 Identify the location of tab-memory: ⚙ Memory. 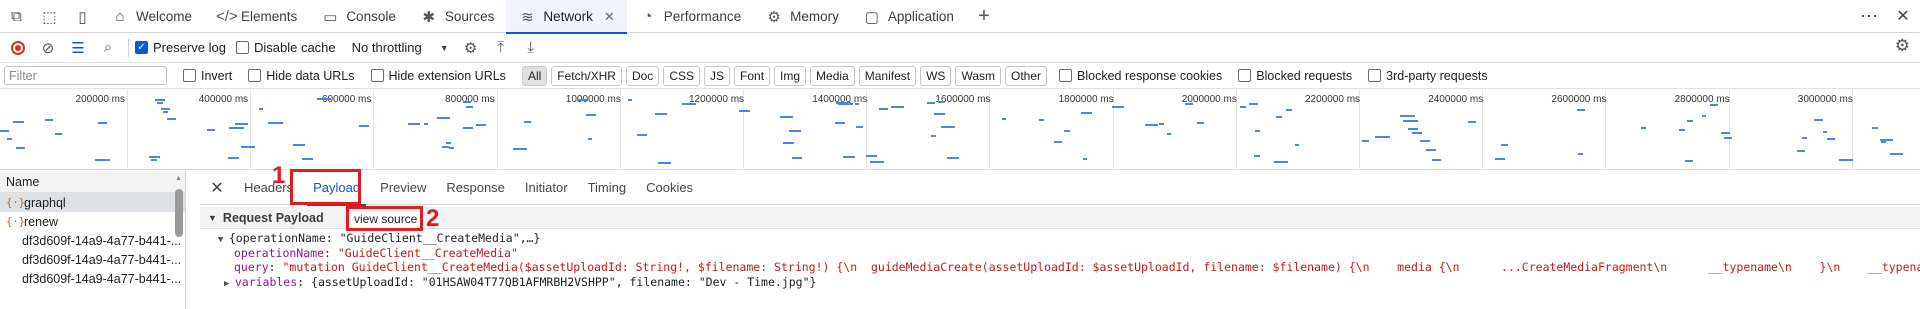
(802, 16).